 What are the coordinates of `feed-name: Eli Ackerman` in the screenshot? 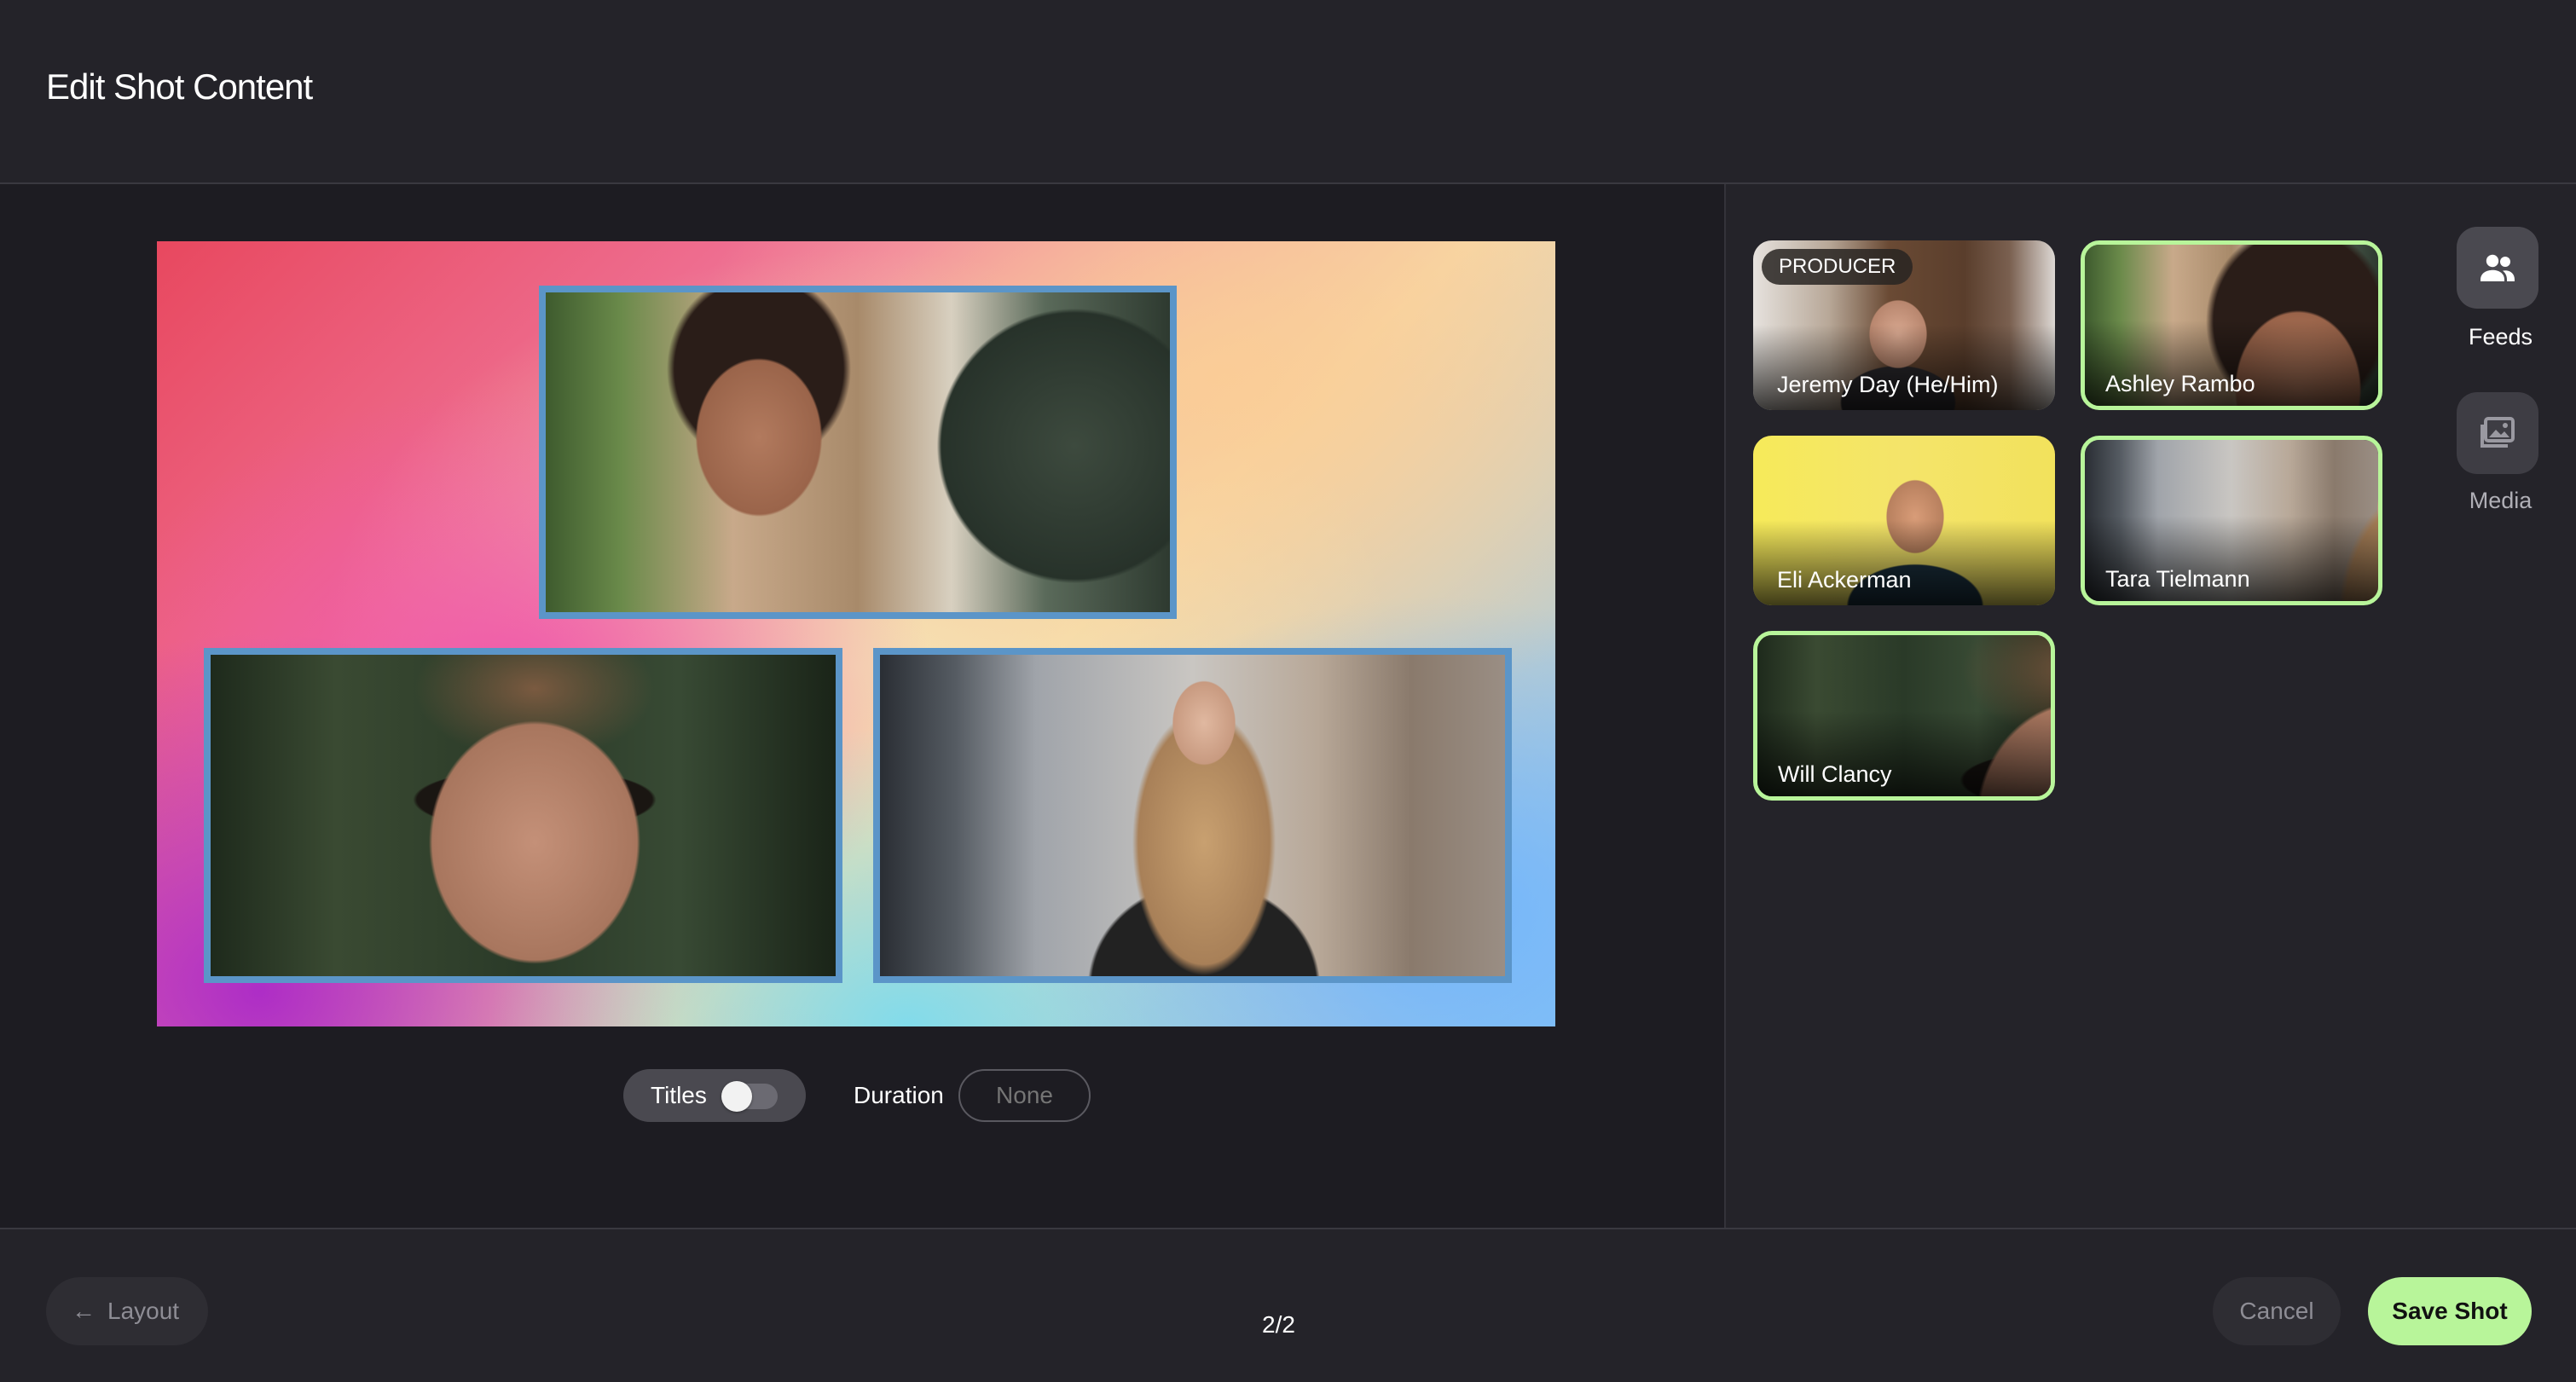 It's located at (1844, 580).